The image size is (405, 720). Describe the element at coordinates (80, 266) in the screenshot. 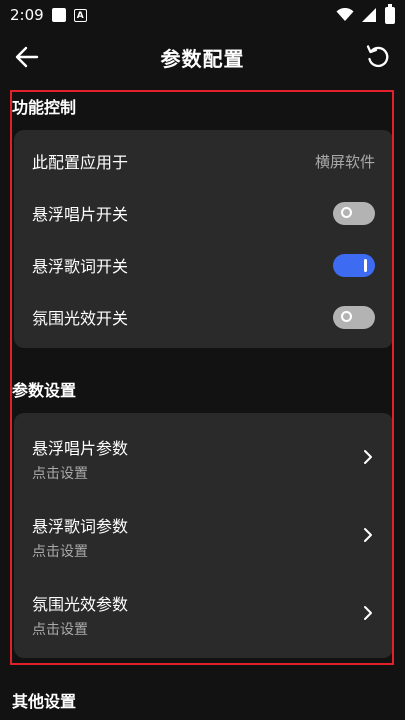

I see `toggle-label-floating-lyrics: 悬浮歌词开关` at that location.